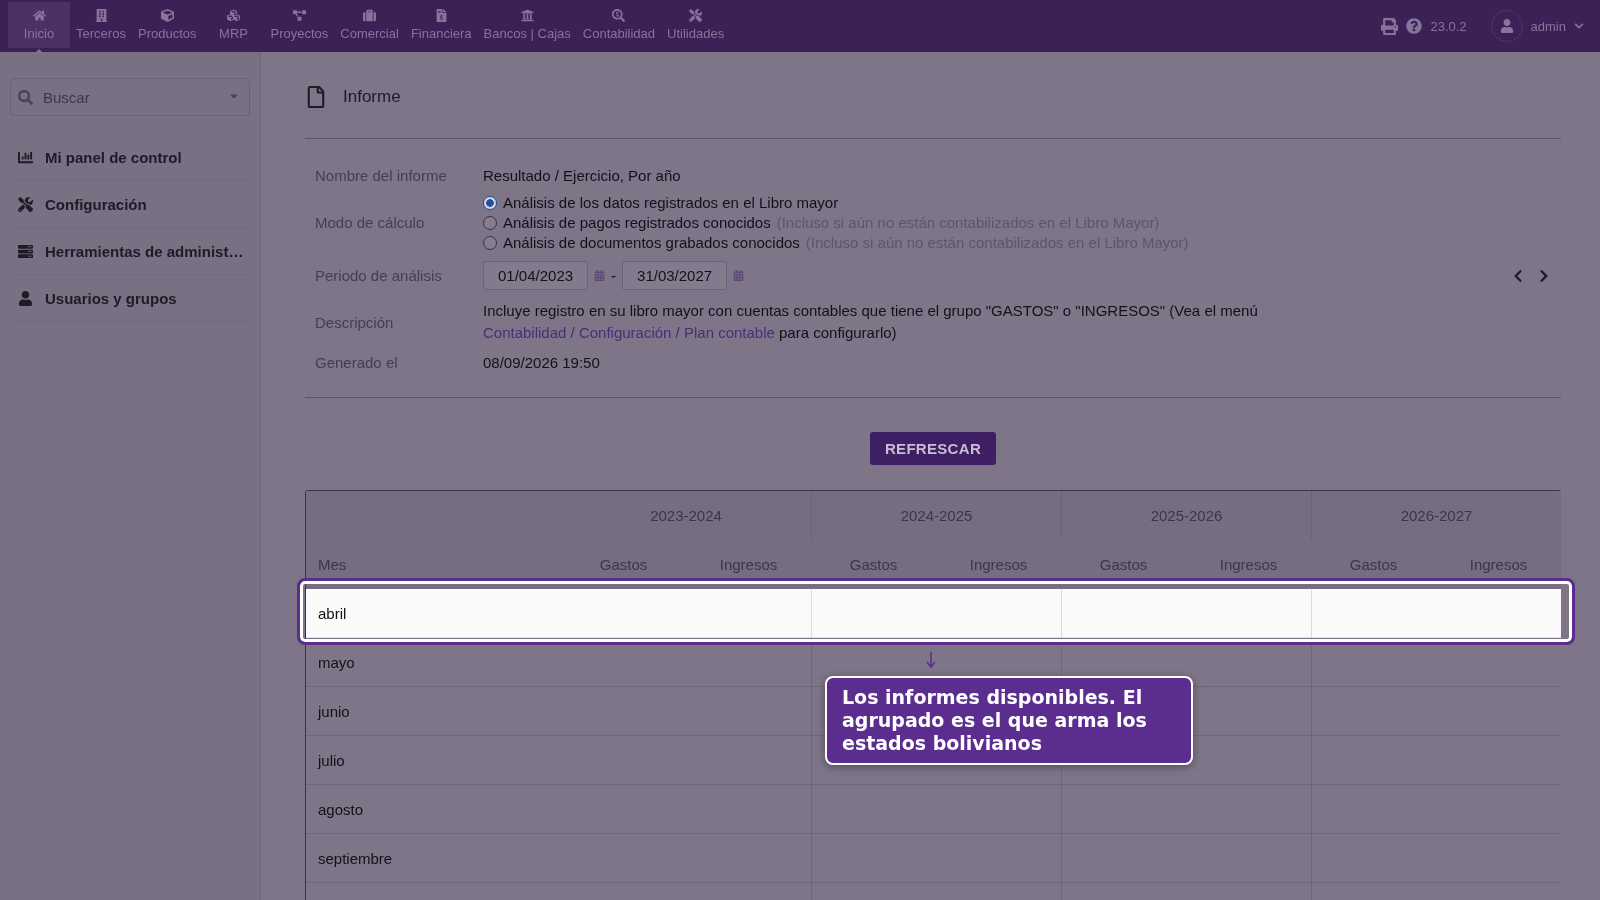 The height and width of the screenshot is (900, 1600). What do you see at coordinates (542, 362) in the screenshot?
I see `generated-date: 08/09/2026 19:50` at bounding box center [542, 362].